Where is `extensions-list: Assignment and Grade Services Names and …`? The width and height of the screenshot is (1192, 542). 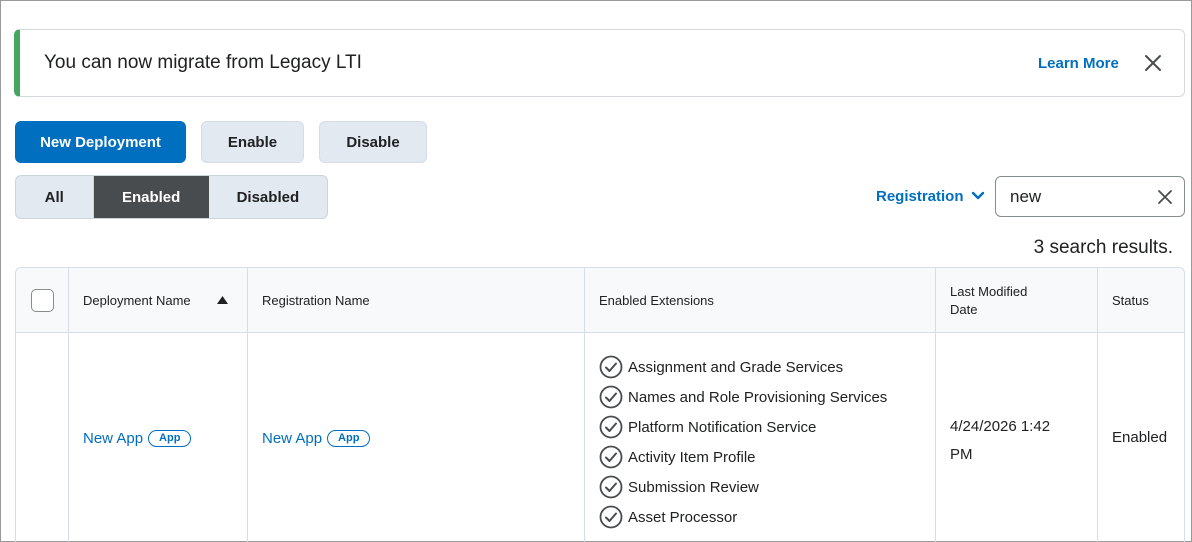
extensions-list: Assignment and Grade Services Names and … is located at coordinates (743, 442).